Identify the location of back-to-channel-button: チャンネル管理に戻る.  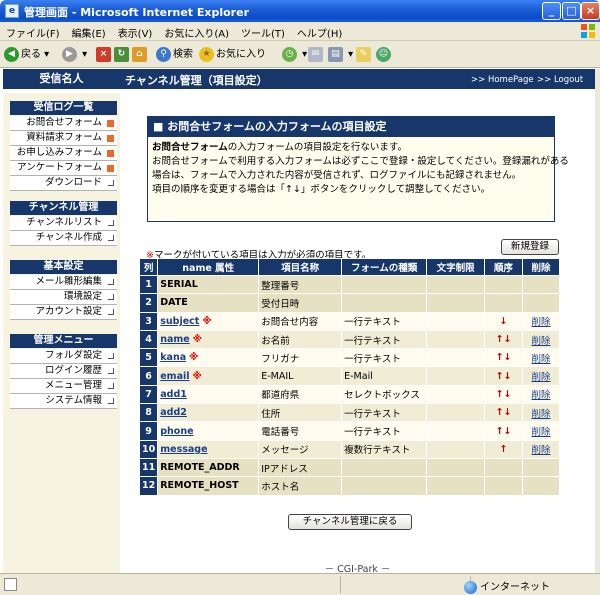
(350, 522).